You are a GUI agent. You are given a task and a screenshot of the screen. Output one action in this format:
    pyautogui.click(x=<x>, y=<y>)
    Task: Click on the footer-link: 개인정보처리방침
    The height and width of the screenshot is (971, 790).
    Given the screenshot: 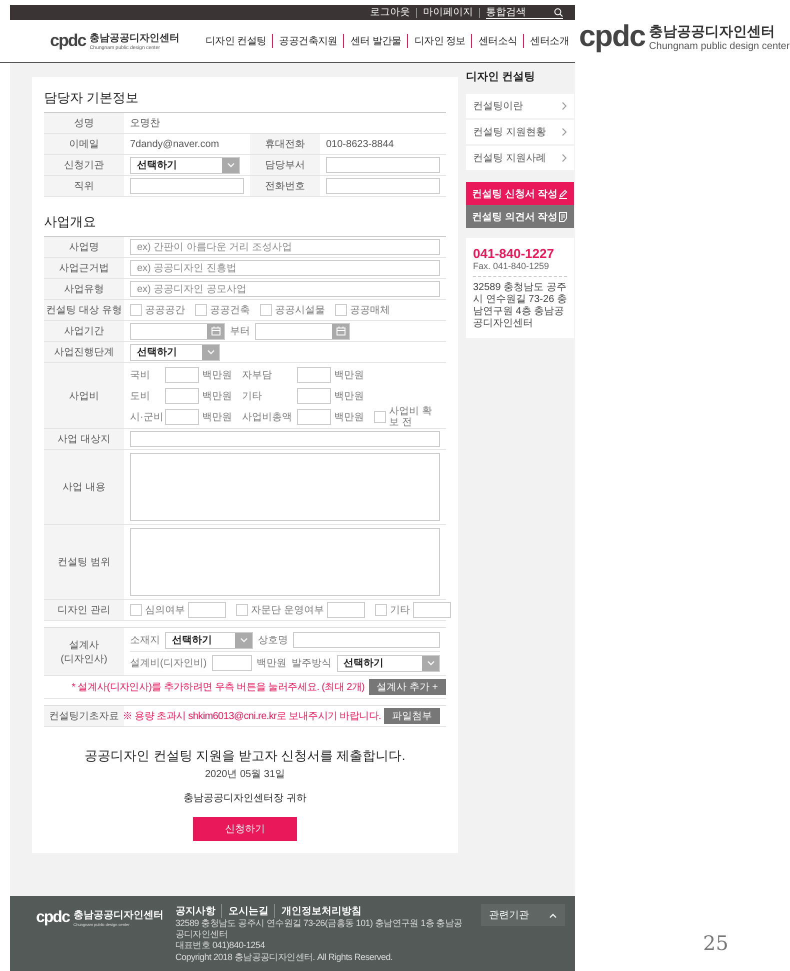 What is the action you would take?
    pyautogui.click(x=321, y=911)
    